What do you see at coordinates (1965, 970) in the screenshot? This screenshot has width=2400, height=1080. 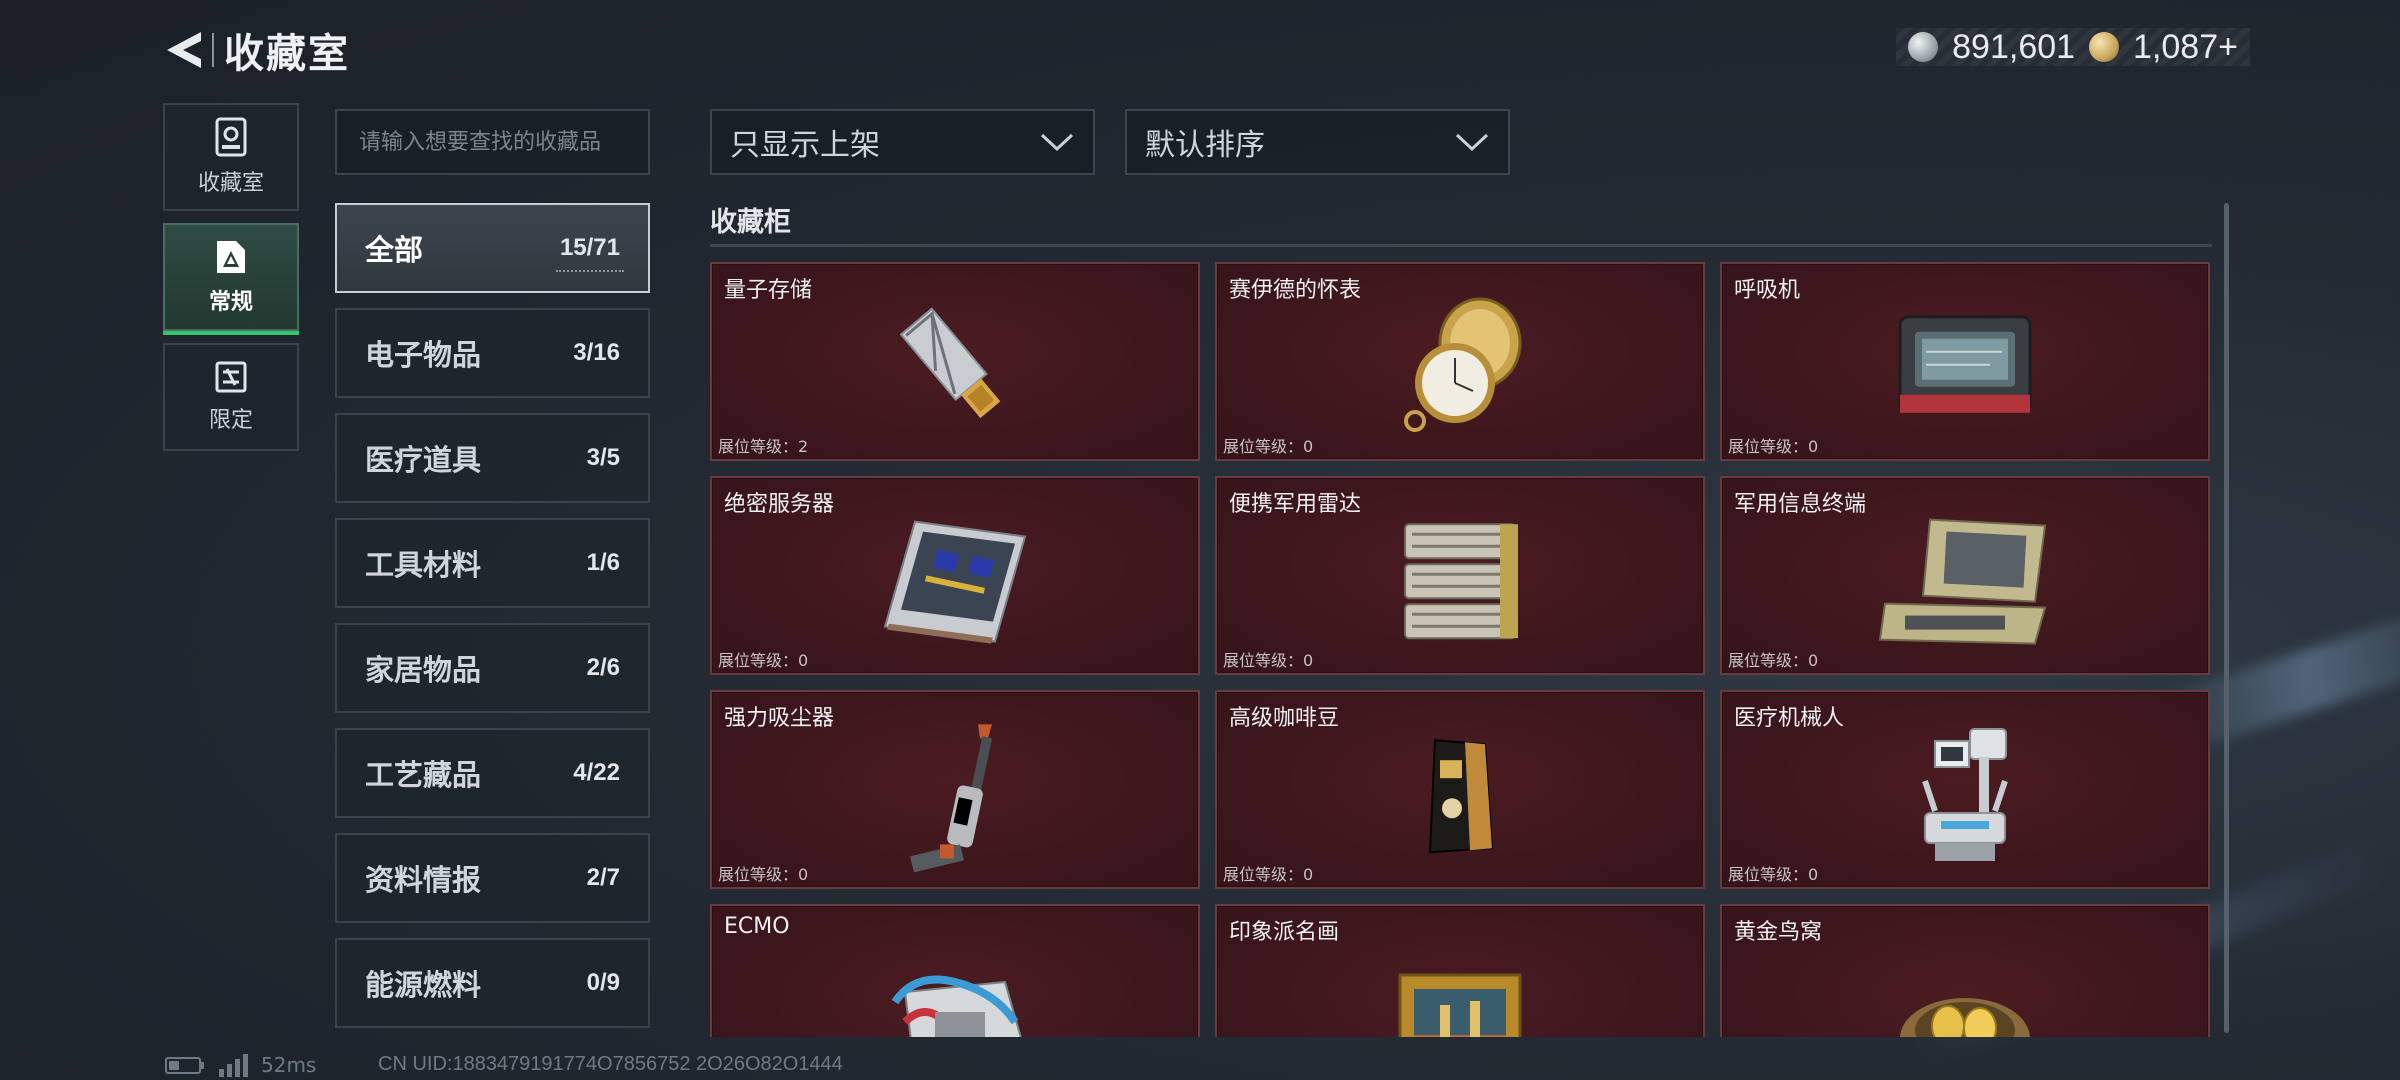 I see `collection-card-golden-nest: 黄金鸟窝` at bounding box center [1965, 970].